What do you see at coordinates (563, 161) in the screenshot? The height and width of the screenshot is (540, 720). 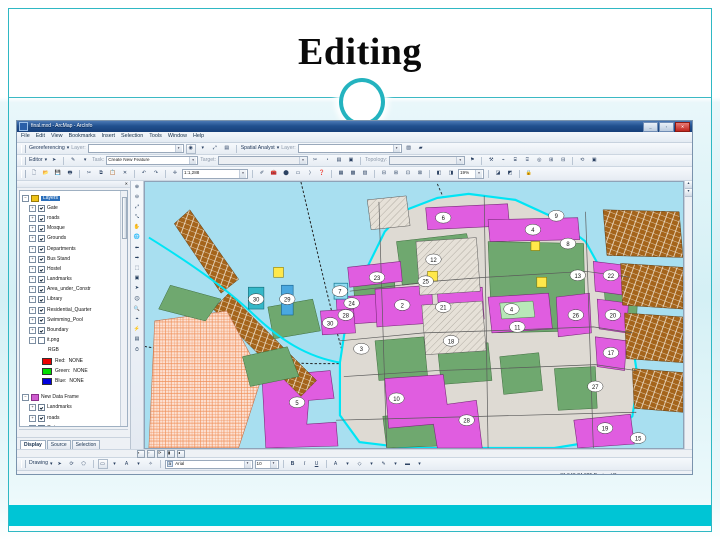 I see `topology-tool-7-icon: ⊟` at bounding box center [563, 161].